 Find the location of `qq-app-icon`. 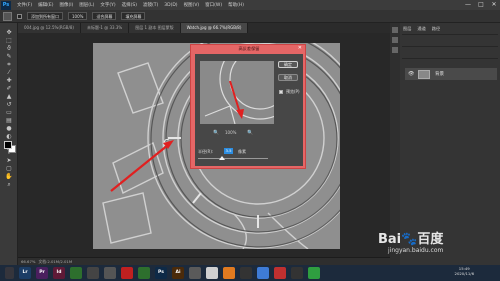

qq-app-icon is located at coordinates (127, 273).